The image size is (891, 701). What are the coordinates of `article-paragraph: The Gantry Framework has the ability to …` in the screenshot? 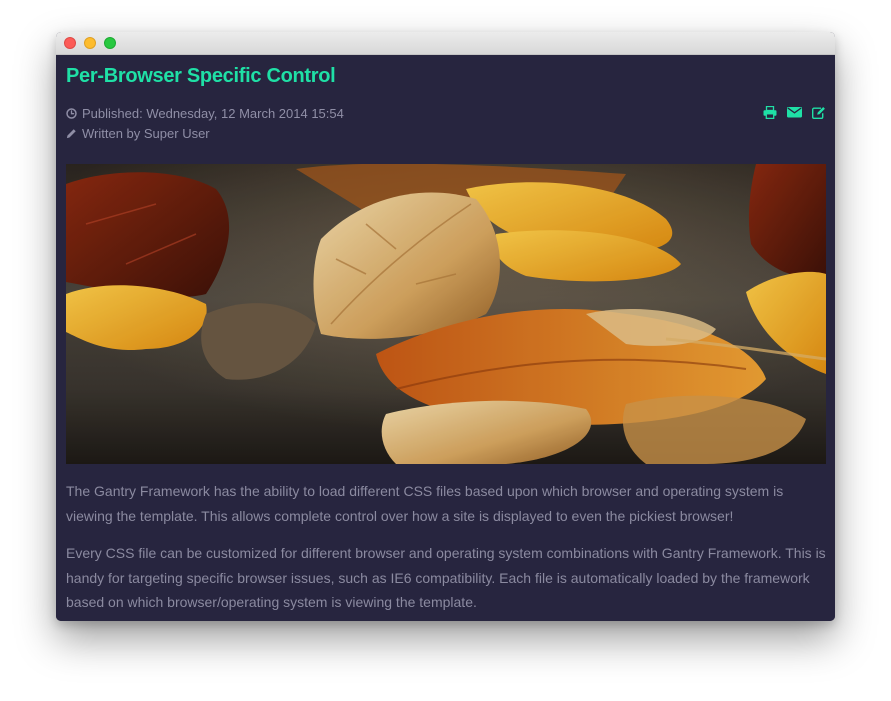 It's located at (425, 503).